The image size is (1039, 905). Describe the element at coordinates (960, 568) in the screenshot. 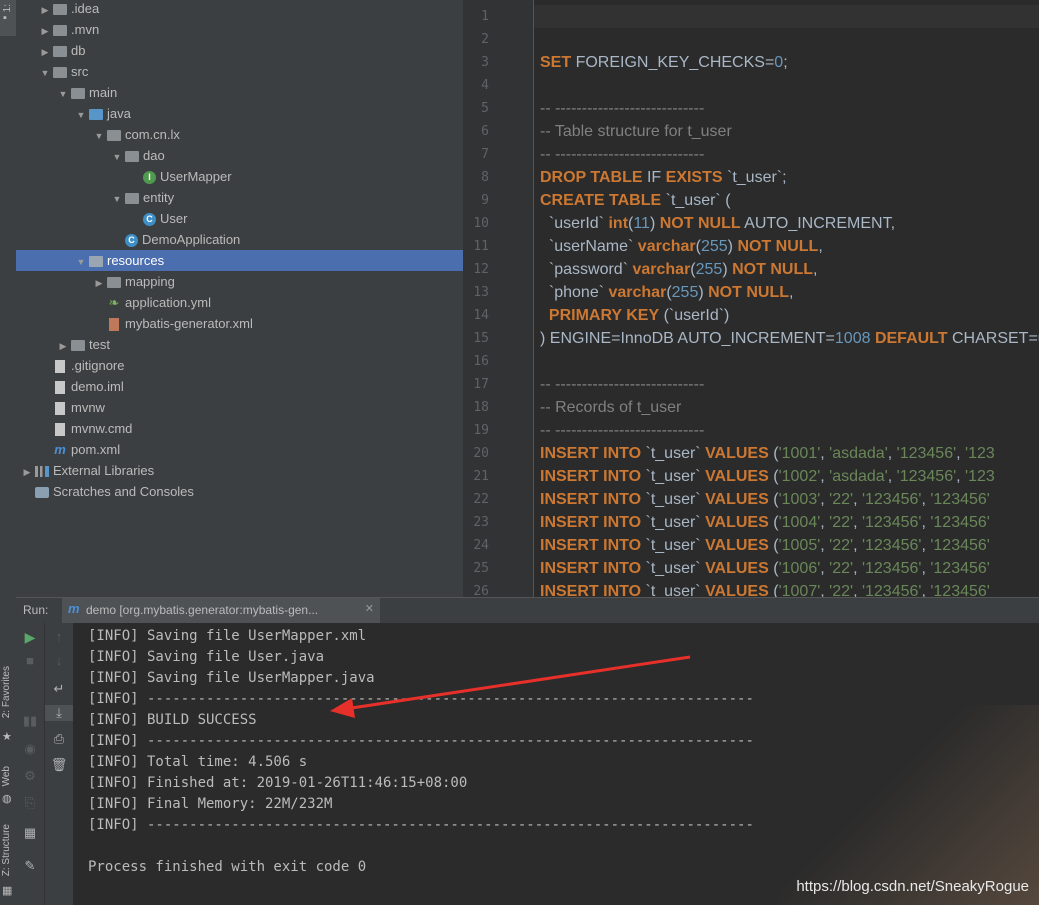

I see `code-token: '123456'` at that location.